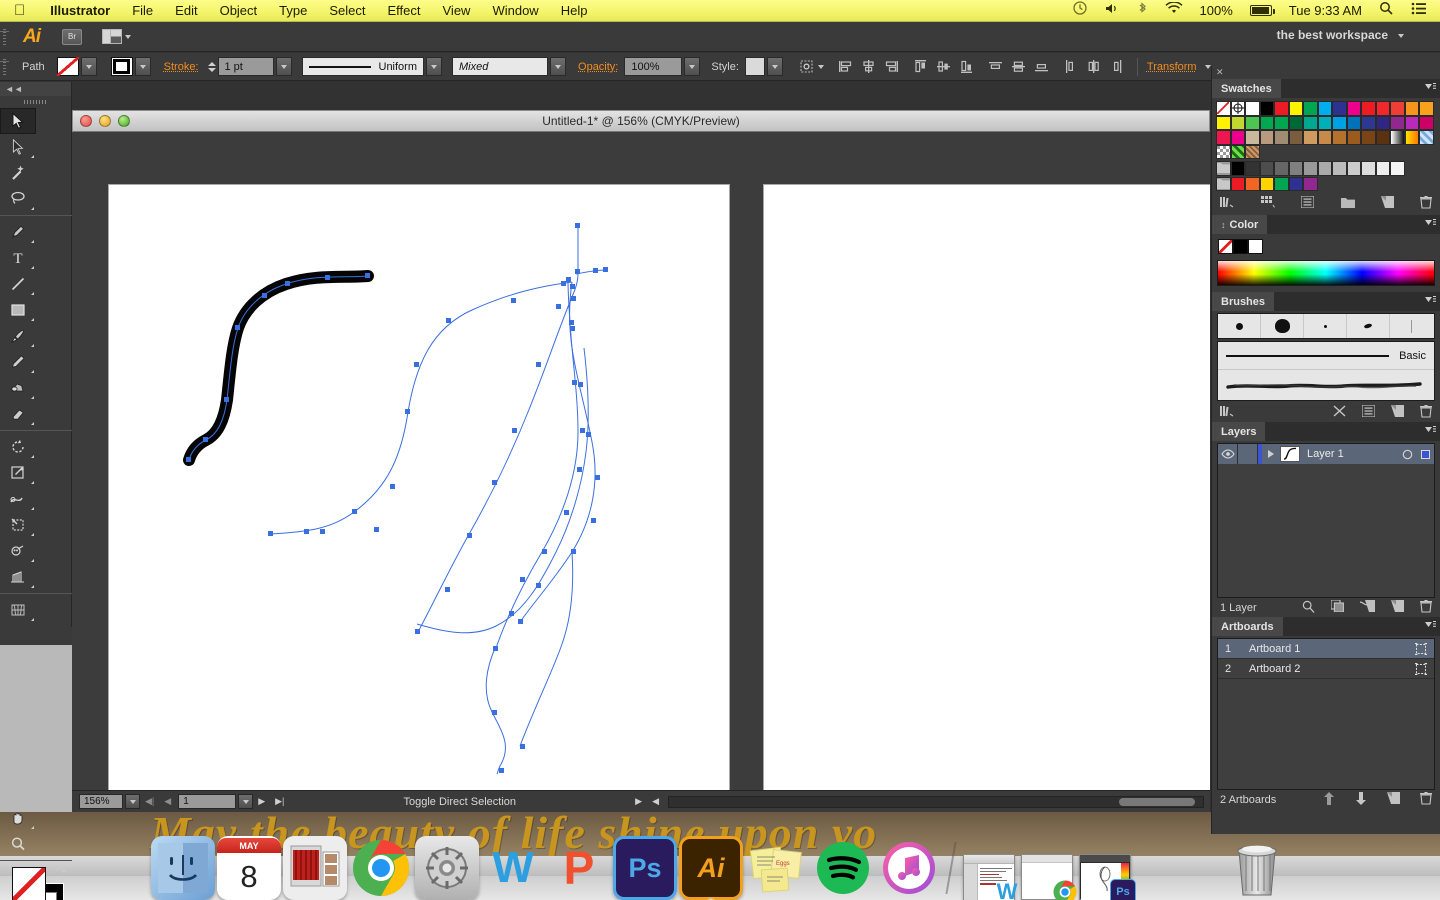  Describe the element at coordinates (207, 801) in the screenshot. I see `page-number-field: 1` at that location.